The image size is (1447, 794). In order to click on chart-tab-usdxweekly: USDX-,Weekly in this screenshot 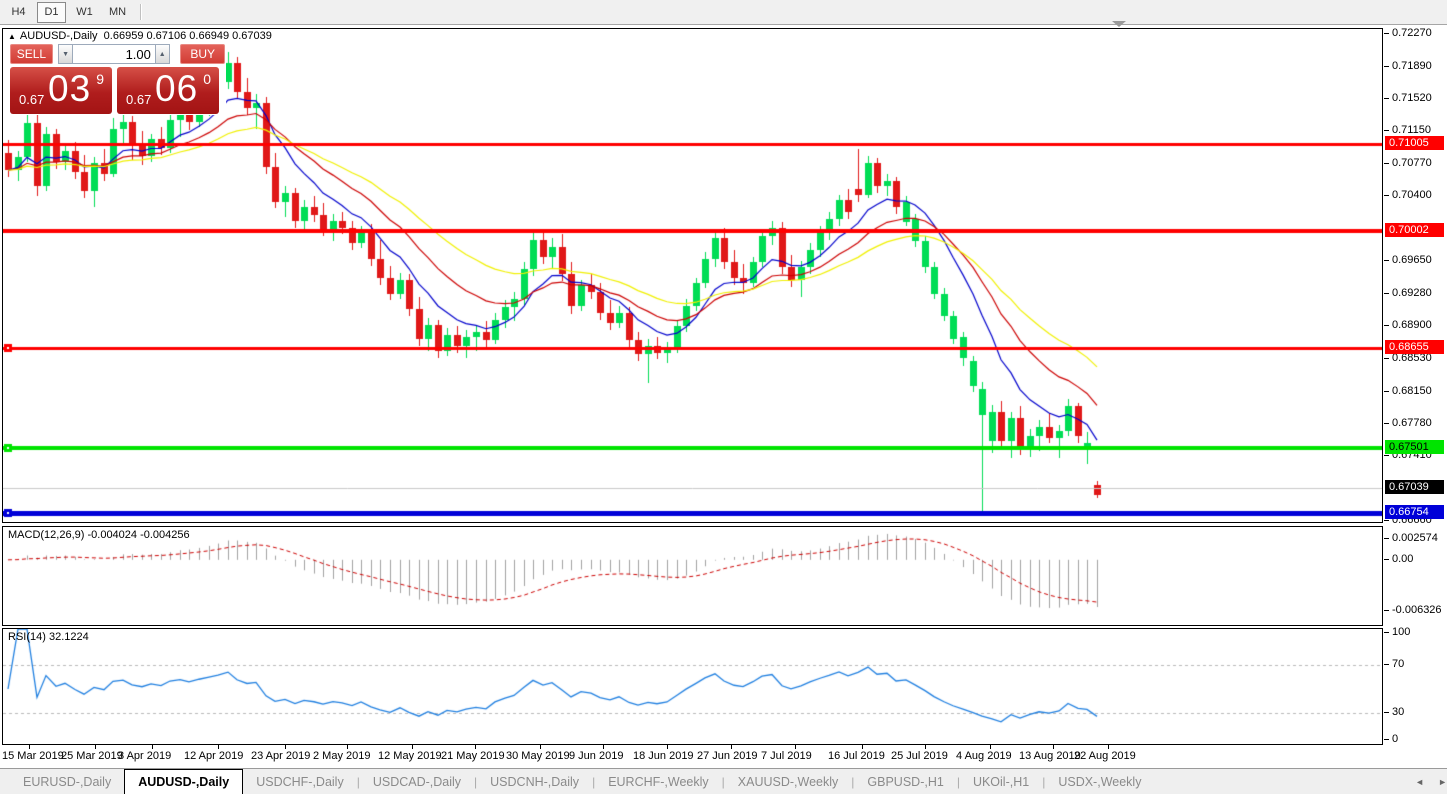, I will do `click(1099, 781)`.